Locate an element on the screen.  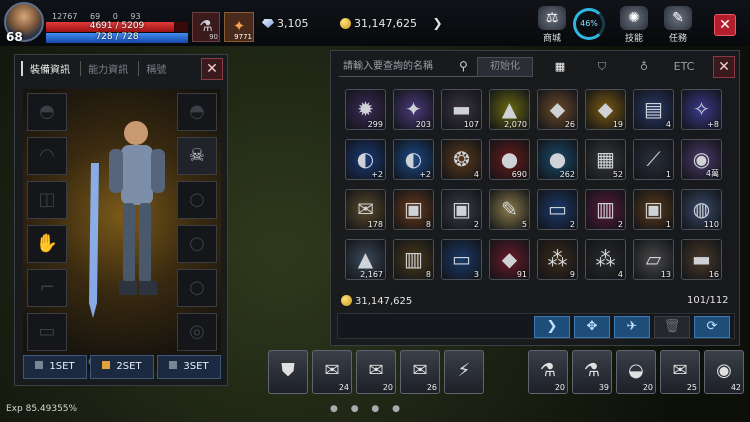
inventory-item: ▣ 1 is located at coordinates (653, 209).